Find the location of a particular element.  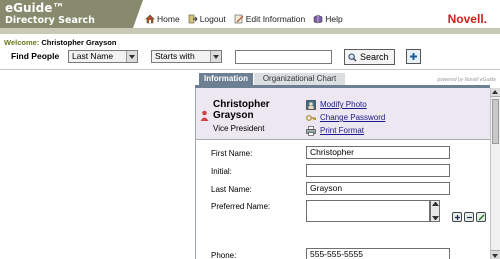

top-nav: Home Logout Edit Information Help is located at coordinates (244, 19).